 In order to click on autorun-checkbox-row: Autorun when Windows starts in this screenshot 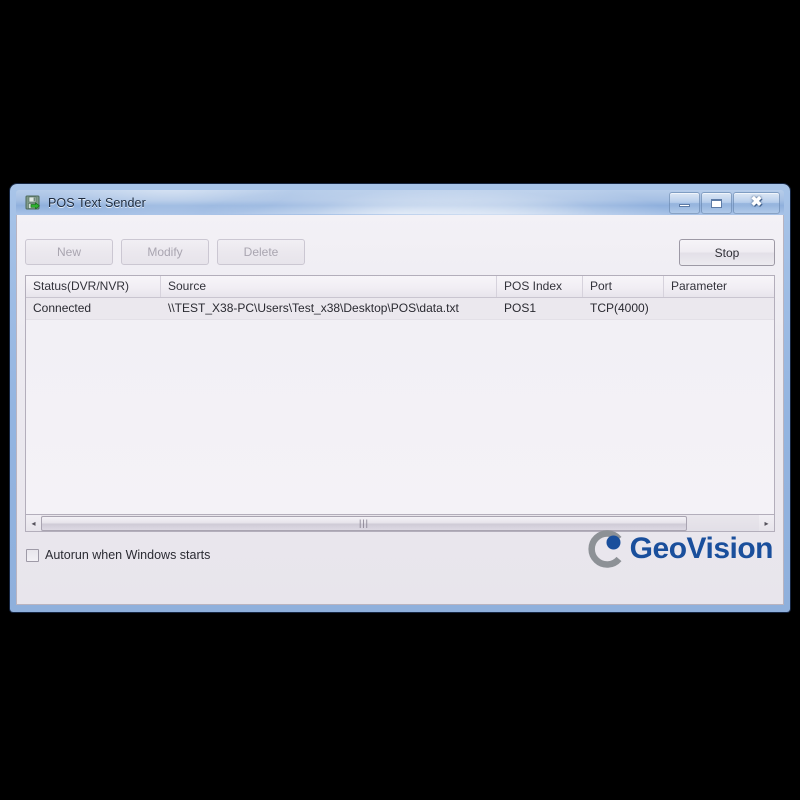, I will do `click(118, 555)`.